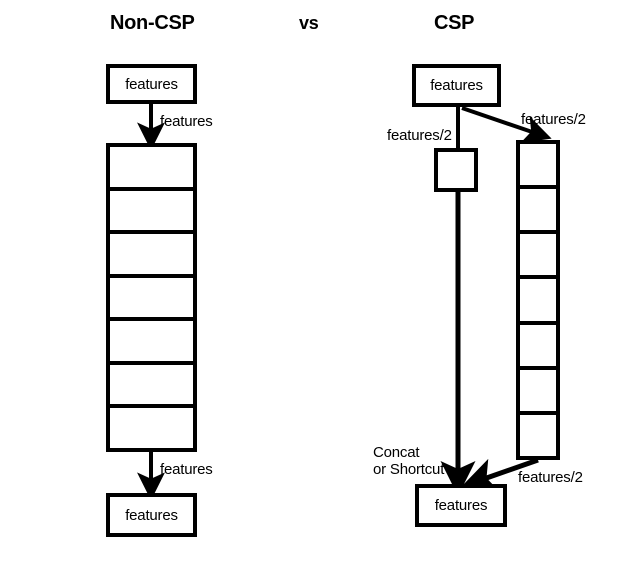 The image size is (644, 573). Describe the element at coordinates (550, 477) in the screenshot. I see `right-merge-right-label: features/2` at that location.